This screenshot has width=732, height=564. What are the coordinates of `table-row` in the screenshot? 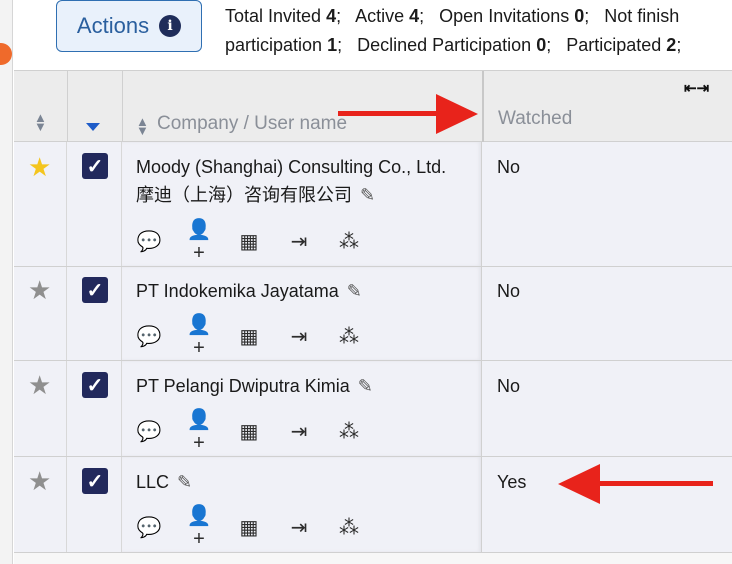 It's located at (373, 558).